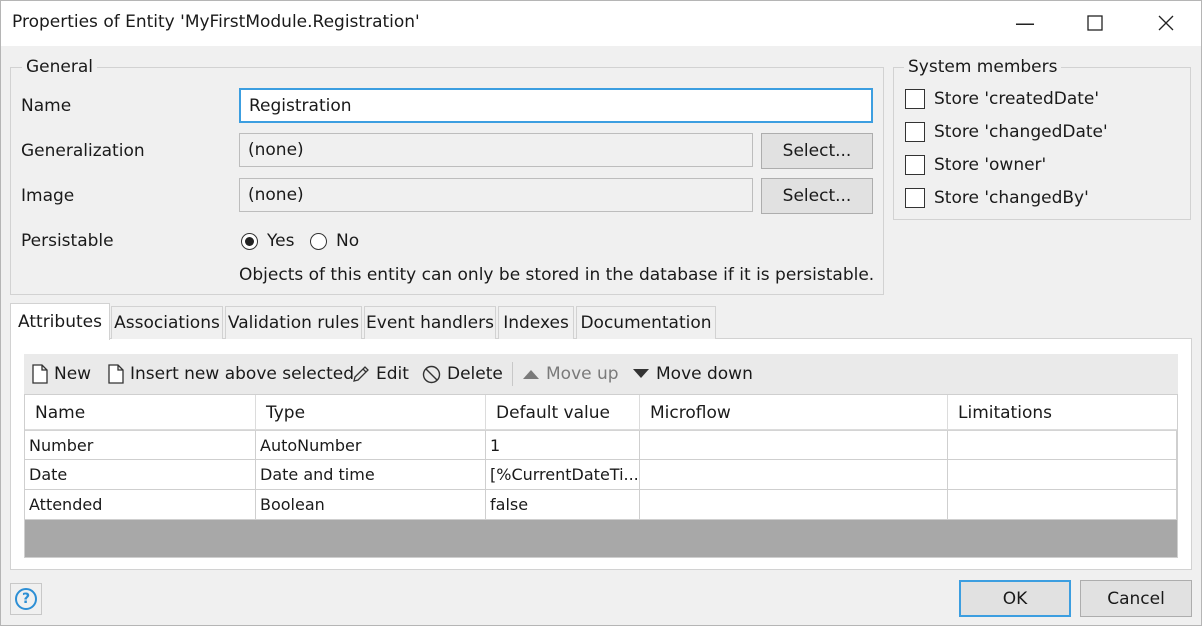  I want to click on new-button: New, so click(61, 374).